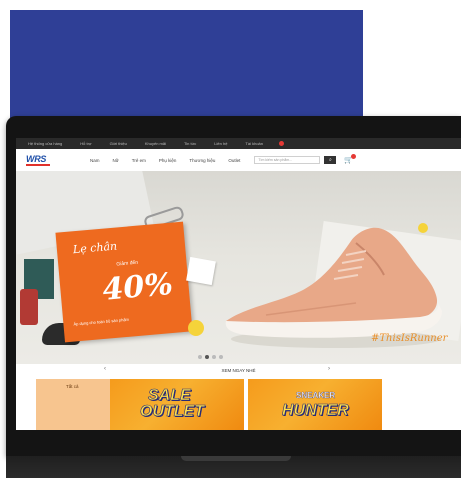  I want to click on promo-small-text: Giảm đến, so click(127, 263).